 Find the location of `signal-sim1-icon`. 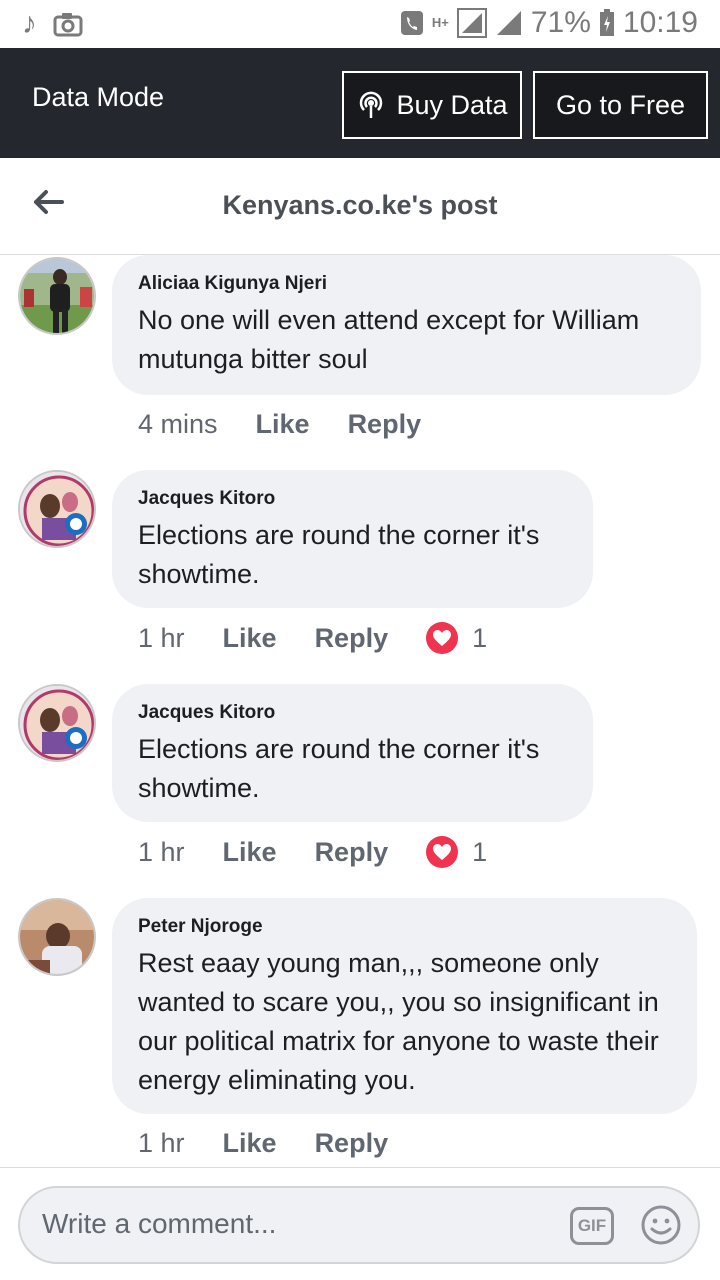

signal-sim1-icon is located at coordinates (471, 23).